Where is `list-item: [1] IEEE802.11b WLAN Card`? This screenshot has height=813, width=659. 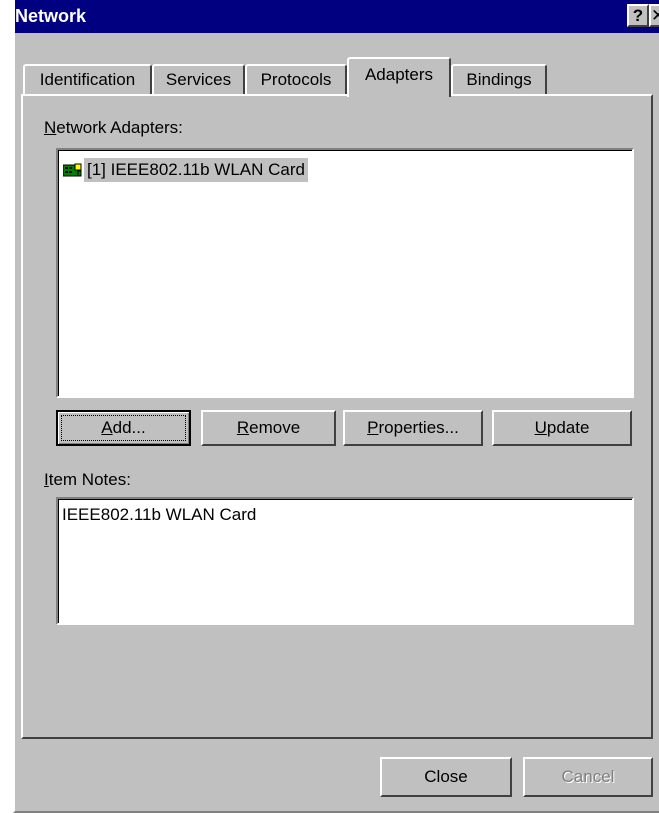
list-item: [1] IEEE802.11b WLAN Card is located at coordinates (185, 170).